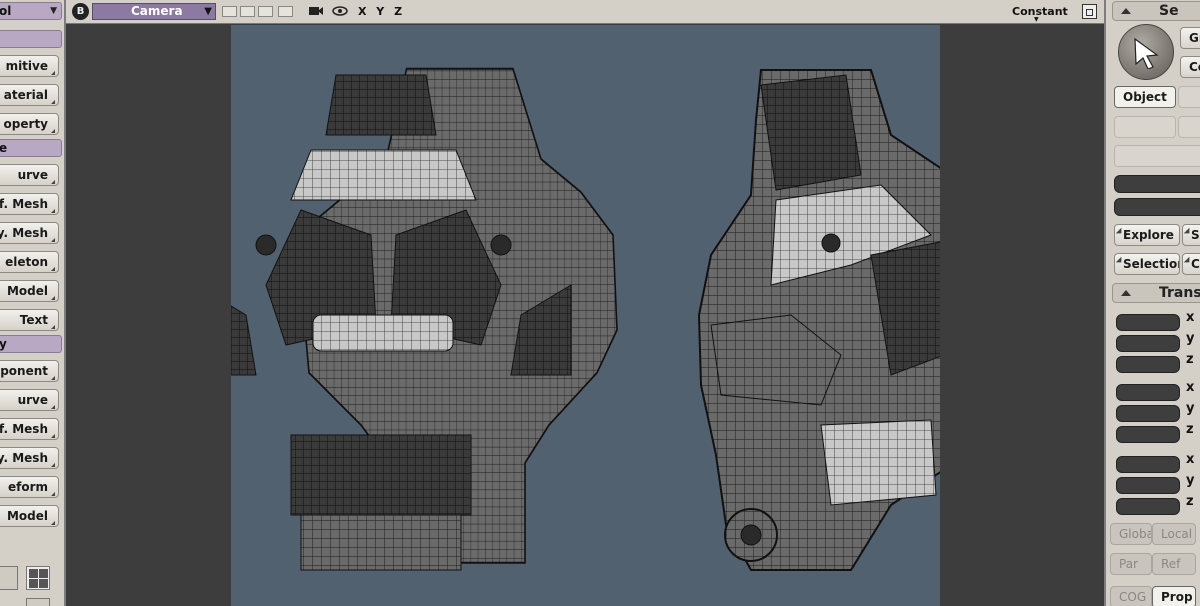 Image resolution: width=1200 pixels, height=606 pixels. I want to click on toolbar-btn-surf-mesh-2: f. Mesh, so click(29, 429).